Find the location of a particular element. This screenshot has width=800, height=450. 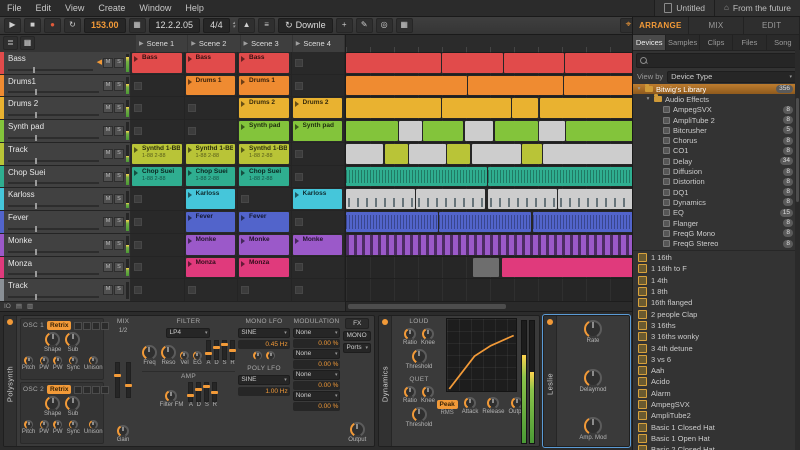

tree-item-eq: EQ 15 is located at coordinates (716, 213).